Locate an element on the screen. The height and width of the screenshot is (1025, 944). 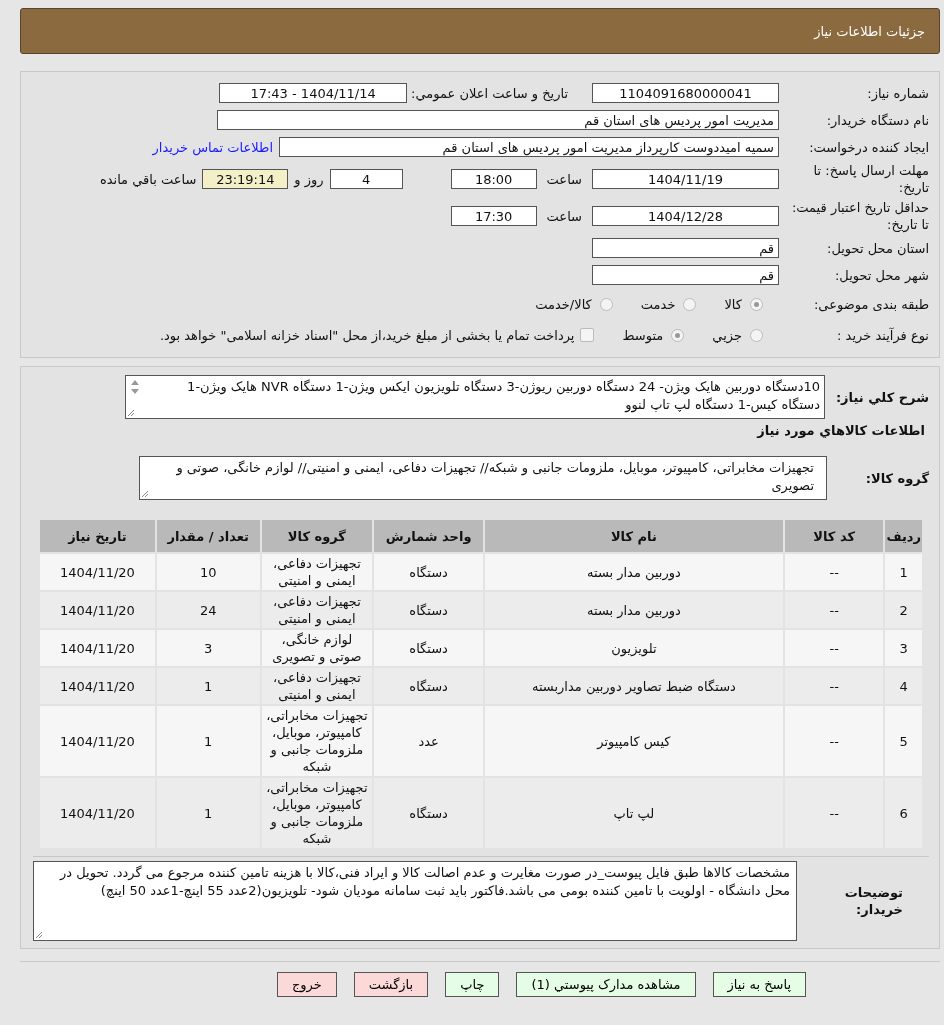
table-cell: 2 is located at coordinates (903, 610).